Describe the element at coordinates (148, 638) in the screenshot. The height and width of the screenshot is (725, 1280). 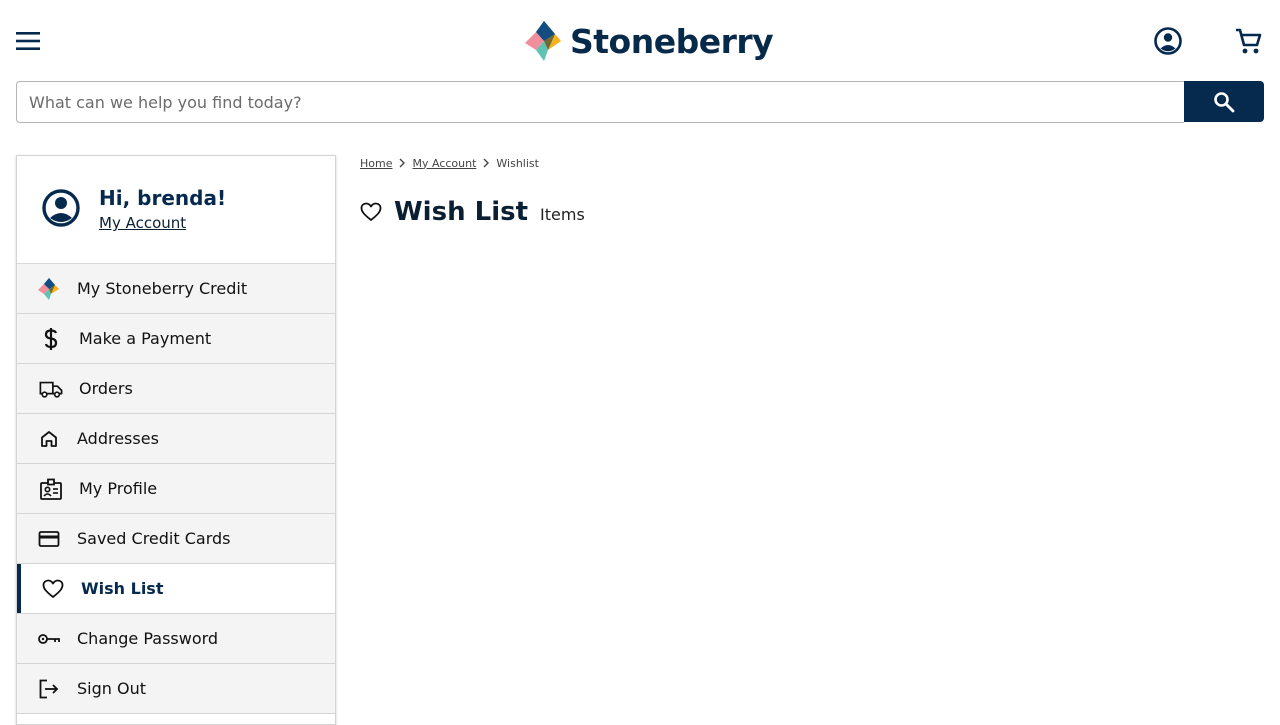
I see `sidebar-item-label: Change Password` at that location.